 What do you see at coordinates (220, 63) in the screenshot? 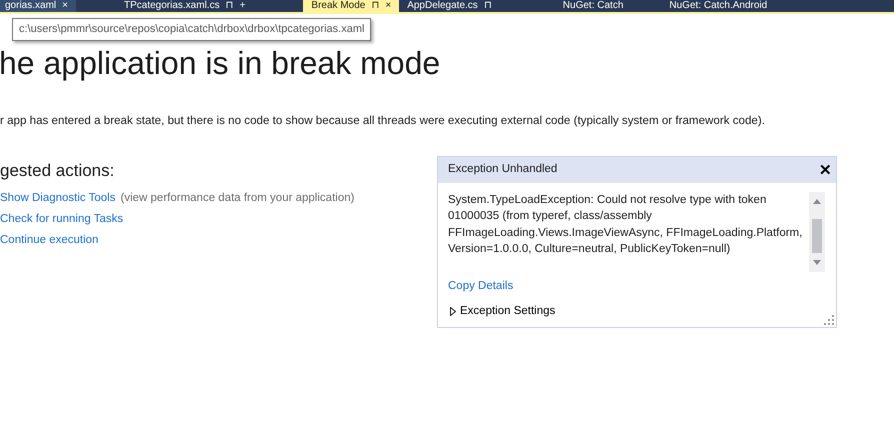
I see `page-heading: he application is in break mode` at bounding box center [220, 63].